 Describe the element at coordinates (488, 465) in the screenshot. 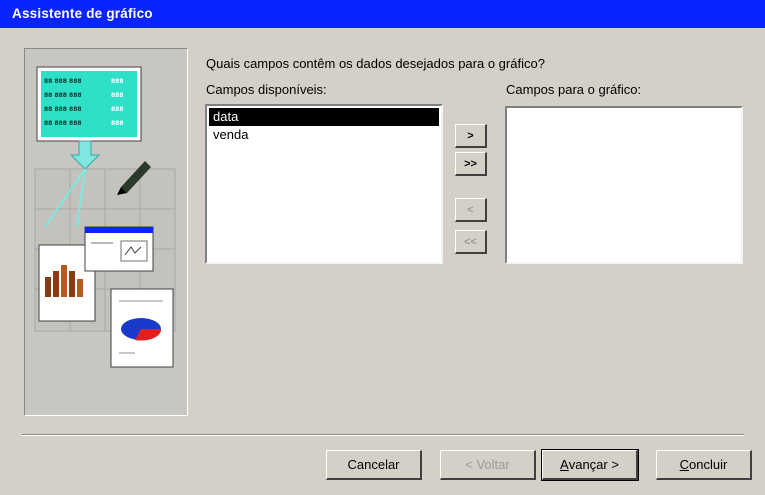

I see `back-button: < Voltar` at that location.